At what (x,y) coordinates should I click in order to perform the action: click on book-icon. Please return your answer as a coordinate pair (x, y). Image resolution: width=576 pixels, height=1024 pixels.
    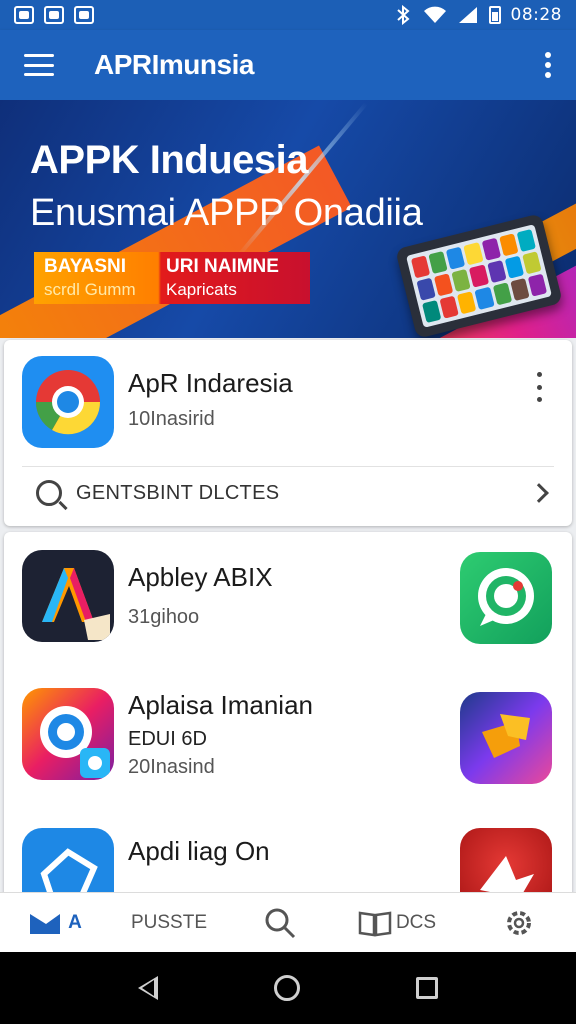
    Looking at the image, I should click on (375, 923).